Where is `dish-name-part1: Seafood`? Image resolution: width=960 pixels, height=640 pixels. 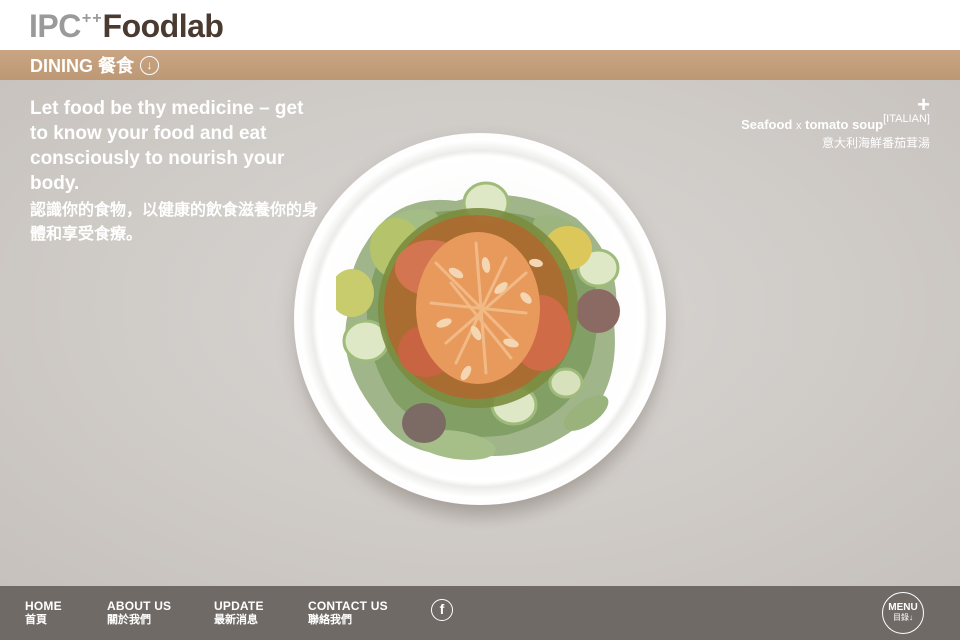 dish-name-part1: Seafood is located at coordinates (767, 124).